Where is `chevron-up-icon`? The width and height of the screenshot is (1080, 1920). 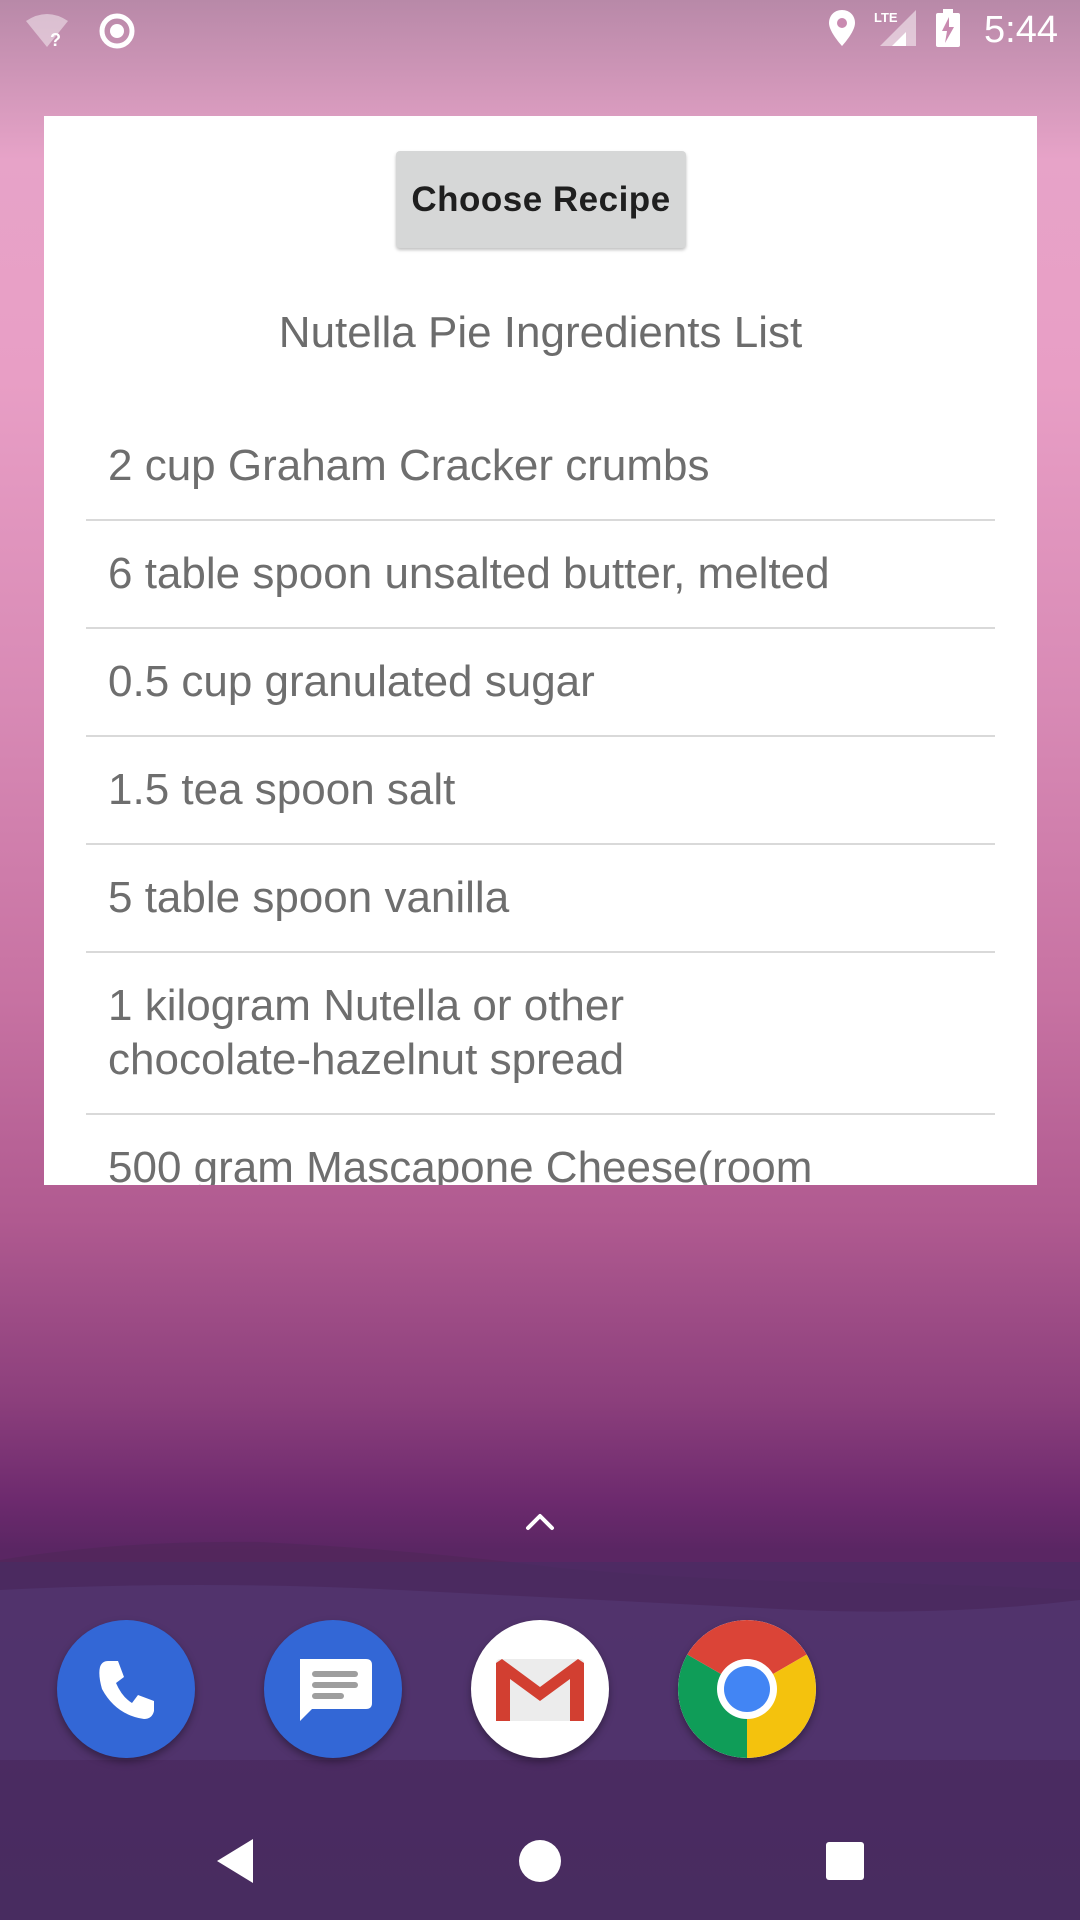 chevron-up-icon is located at coordinates (540, 1522).